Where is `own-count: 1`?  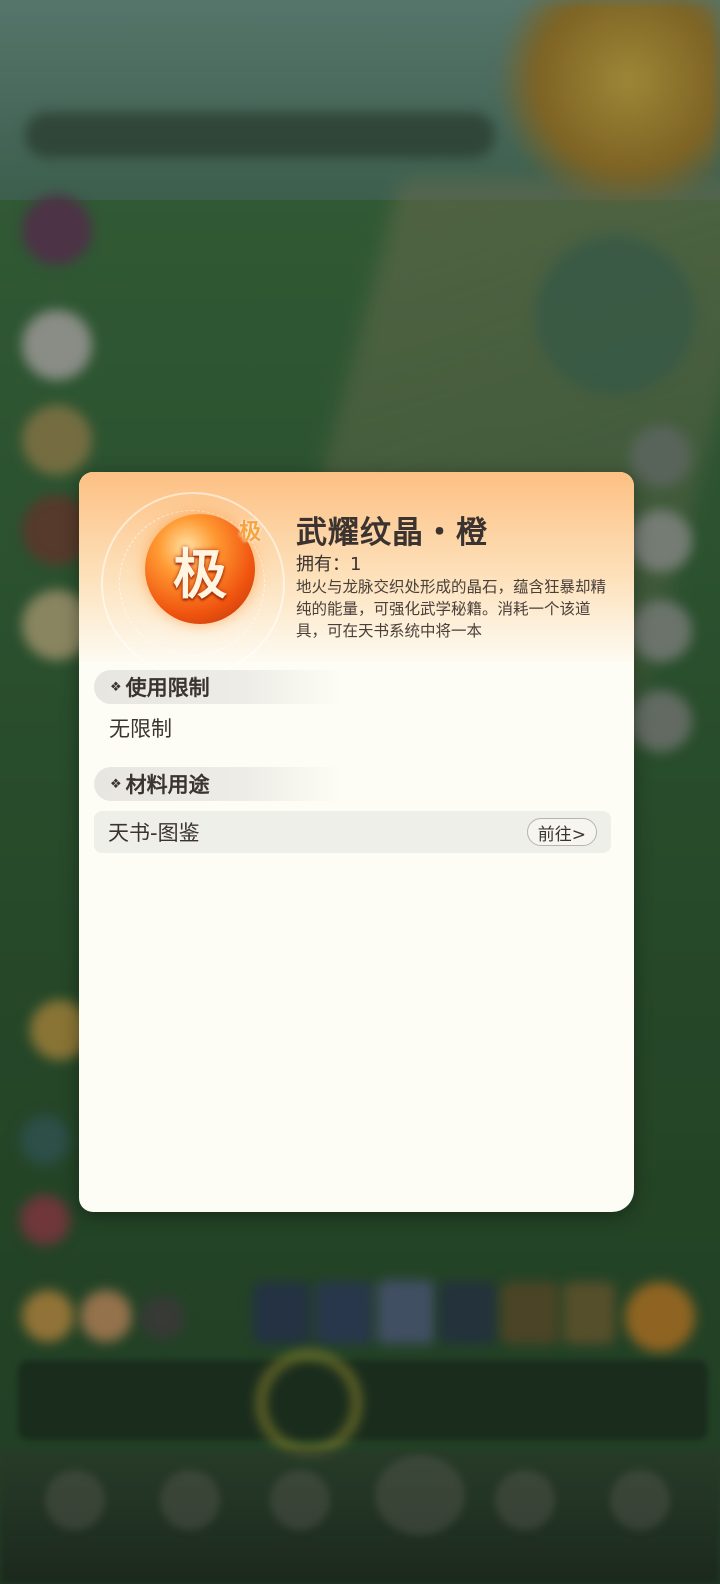 own-count: 1 is located at coordinates (356, 564).